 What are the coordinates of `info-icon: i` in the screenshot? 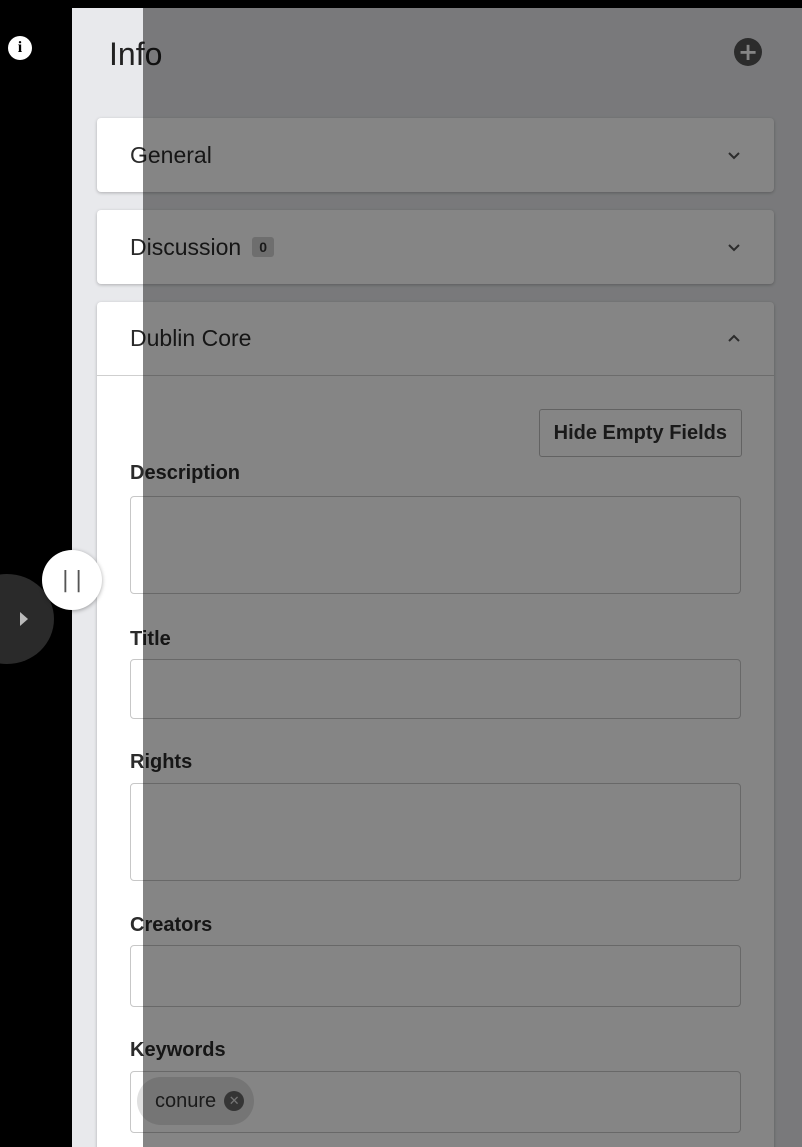 It's located at (20, 48).